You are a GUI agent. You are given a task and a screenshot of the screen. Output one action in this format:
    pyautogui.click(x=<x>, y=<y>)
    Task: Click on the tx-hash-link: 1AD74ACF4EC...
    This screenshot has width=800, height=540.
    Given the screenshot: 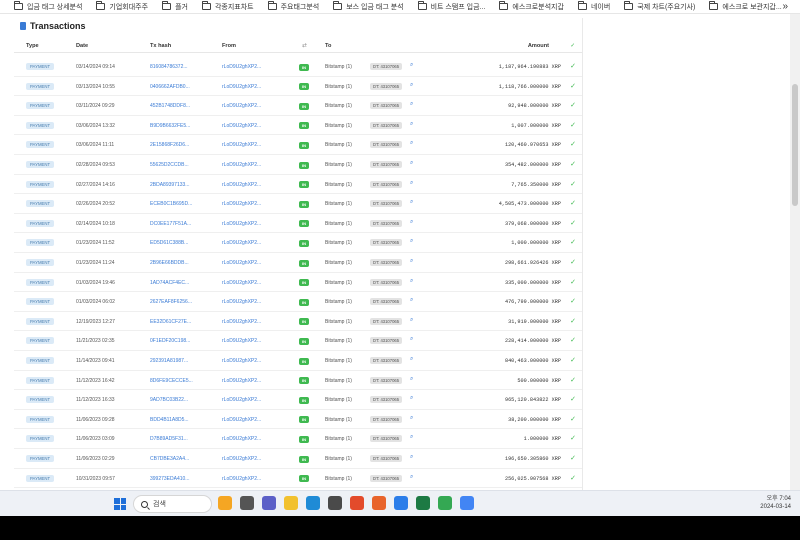 What is the action you would take?
    pyautogui.click(x=169, y=283)
    